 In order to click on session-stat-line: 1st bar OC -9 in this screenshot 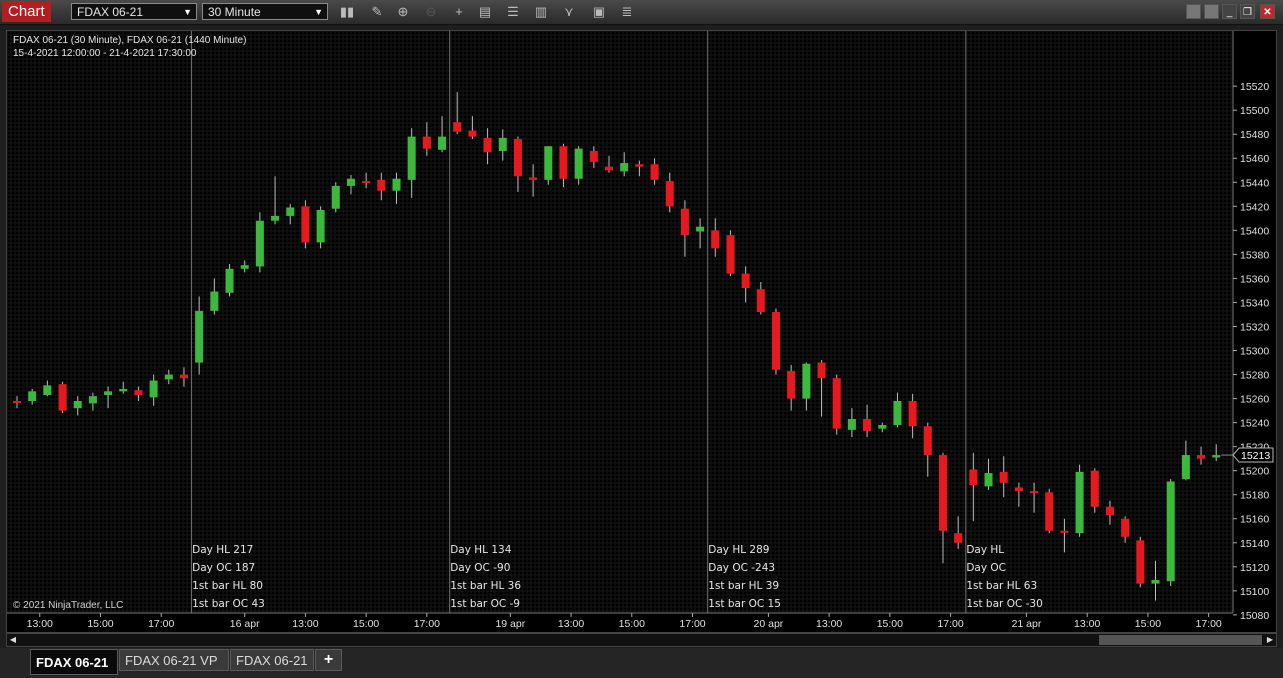, I will do `click(485, 604)`.